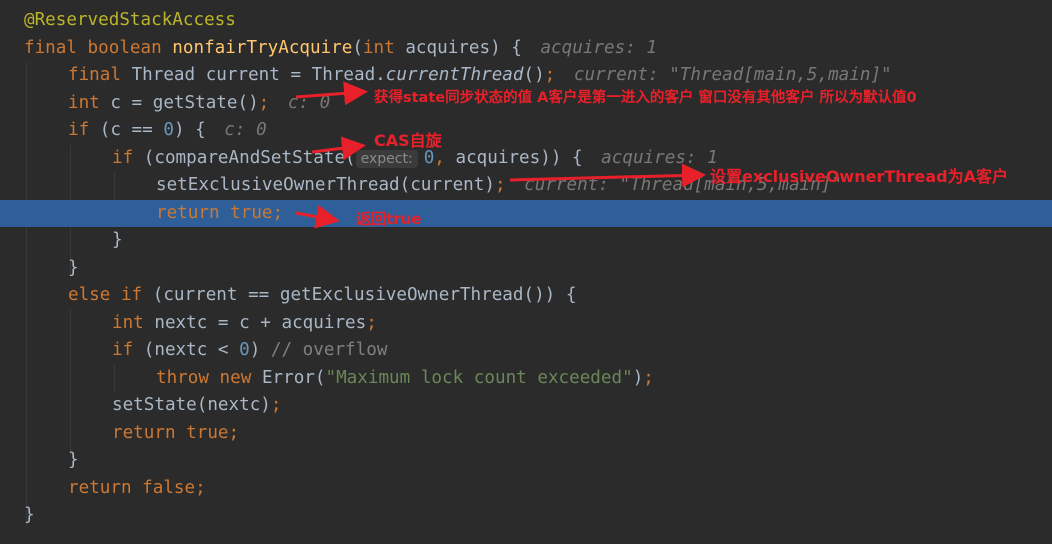 The image size is (1052, 544). Describe the element at coordinates (389, 219) in the screenshot. I see `return-annotation: 返回true` at that location.